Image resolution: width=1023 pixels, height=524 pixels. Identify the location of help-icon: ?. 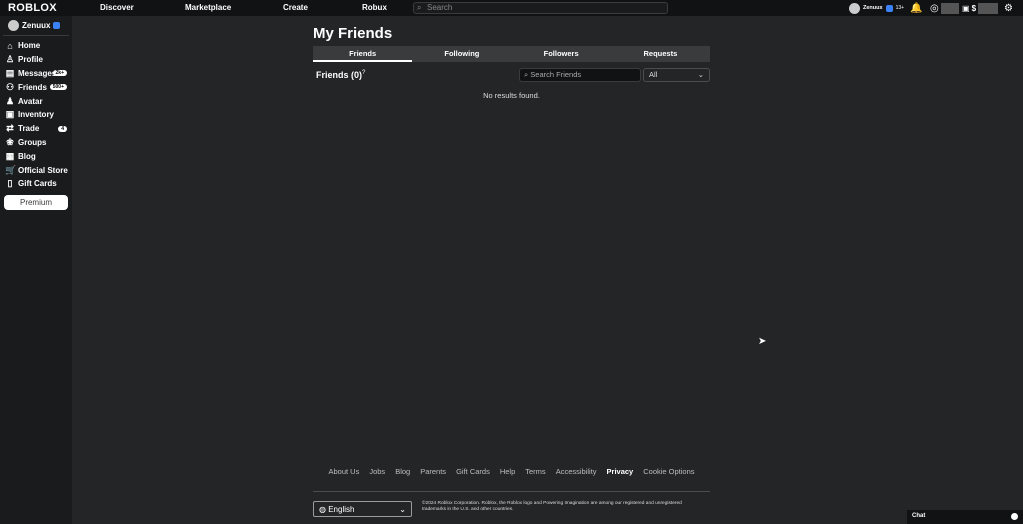
(363, 73).